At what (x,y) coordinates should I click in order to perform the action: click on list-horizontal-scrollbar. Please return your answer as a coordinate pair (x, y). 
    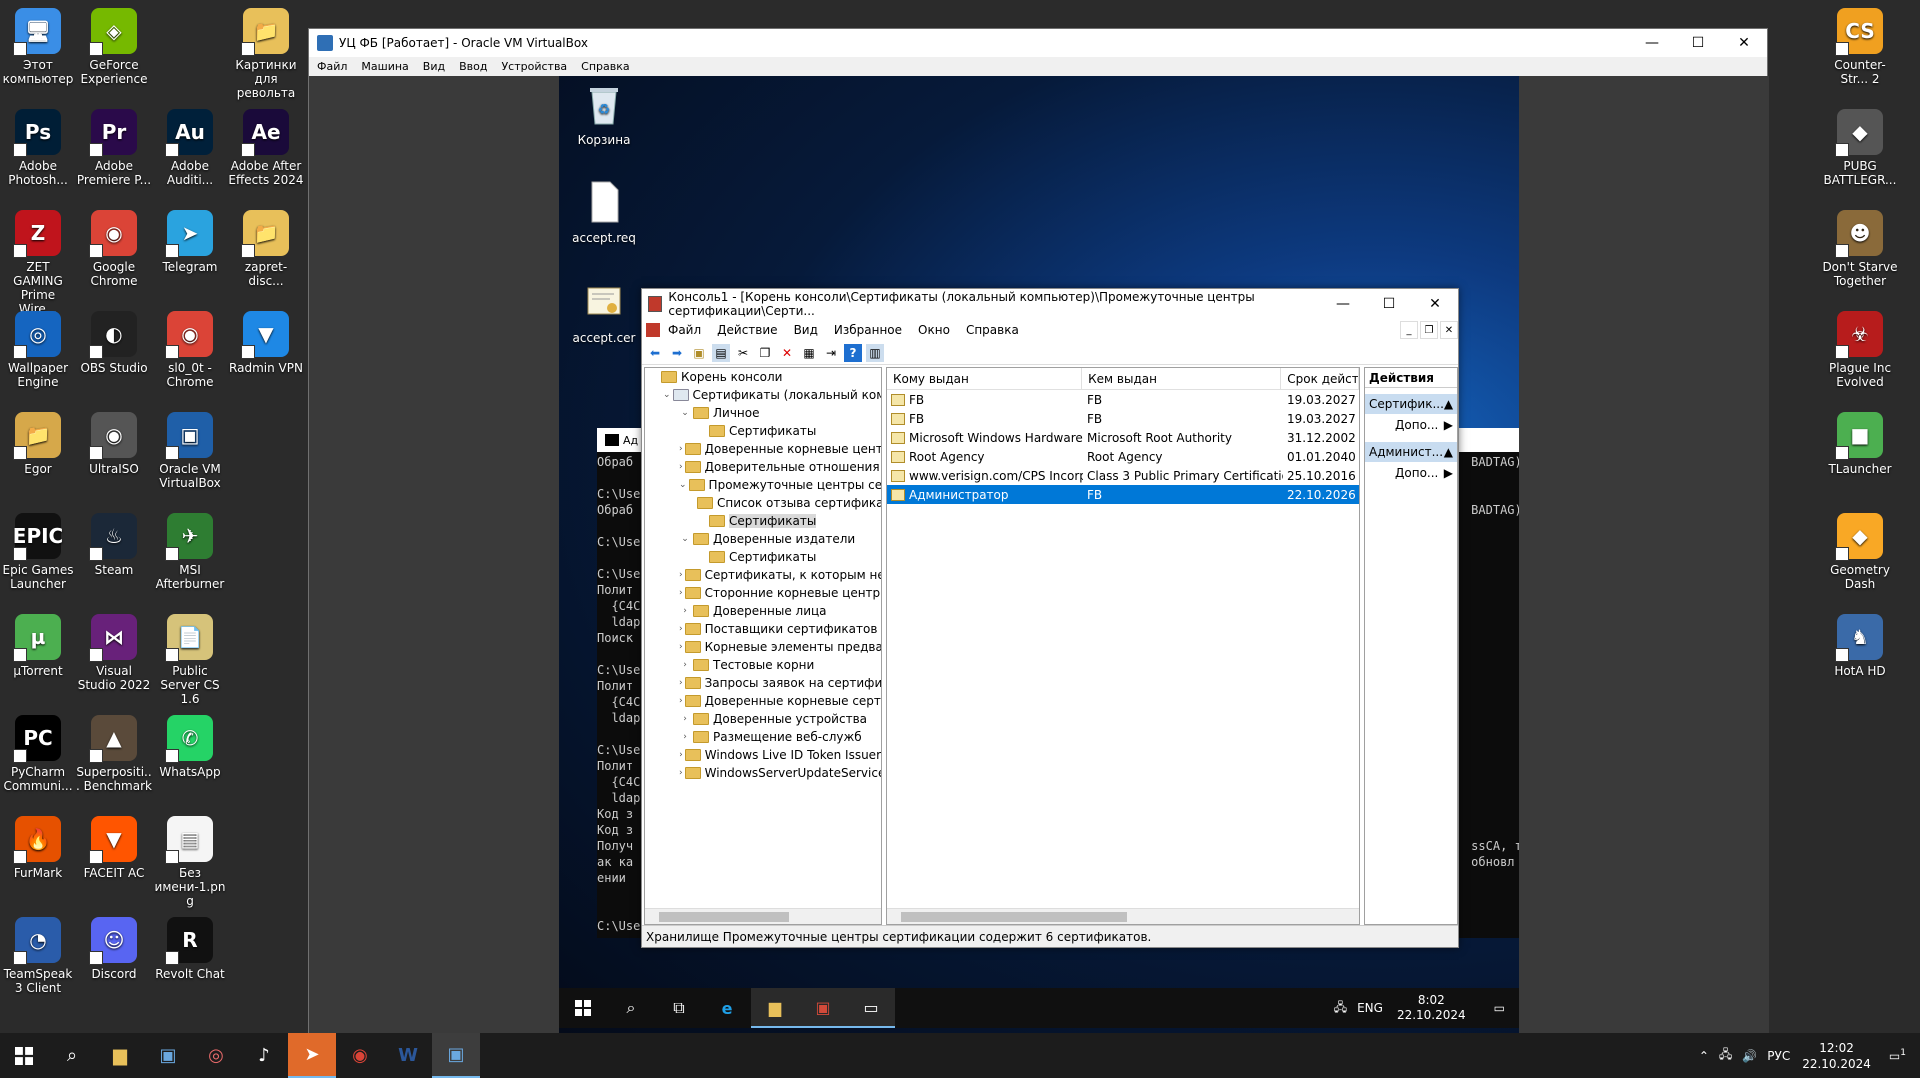
    Looking at the image, I should click on (1123, 916).